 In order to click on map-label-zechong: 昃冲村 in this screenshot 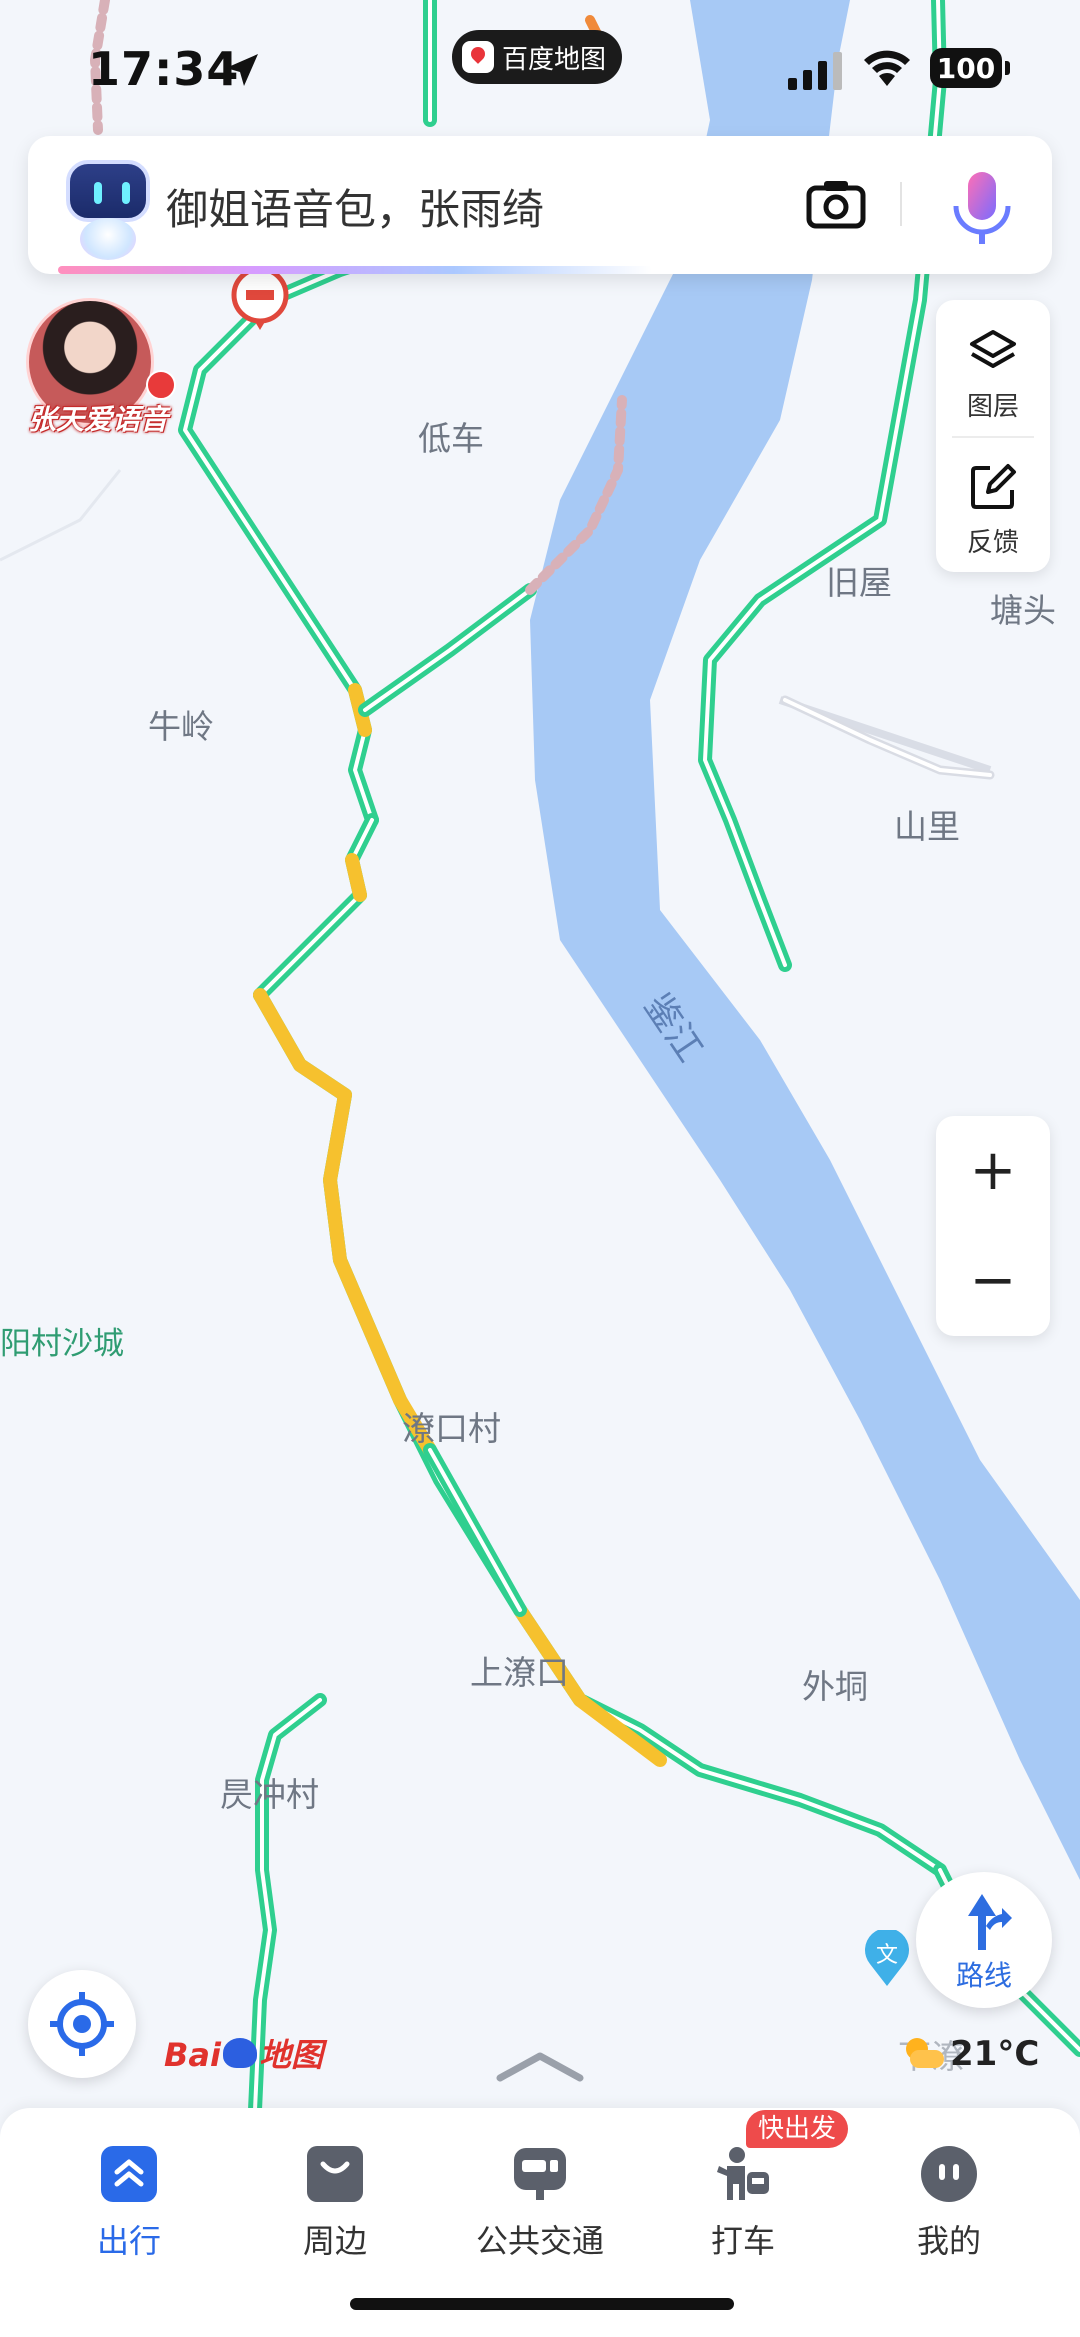, I will do `click(269, 1792)`.